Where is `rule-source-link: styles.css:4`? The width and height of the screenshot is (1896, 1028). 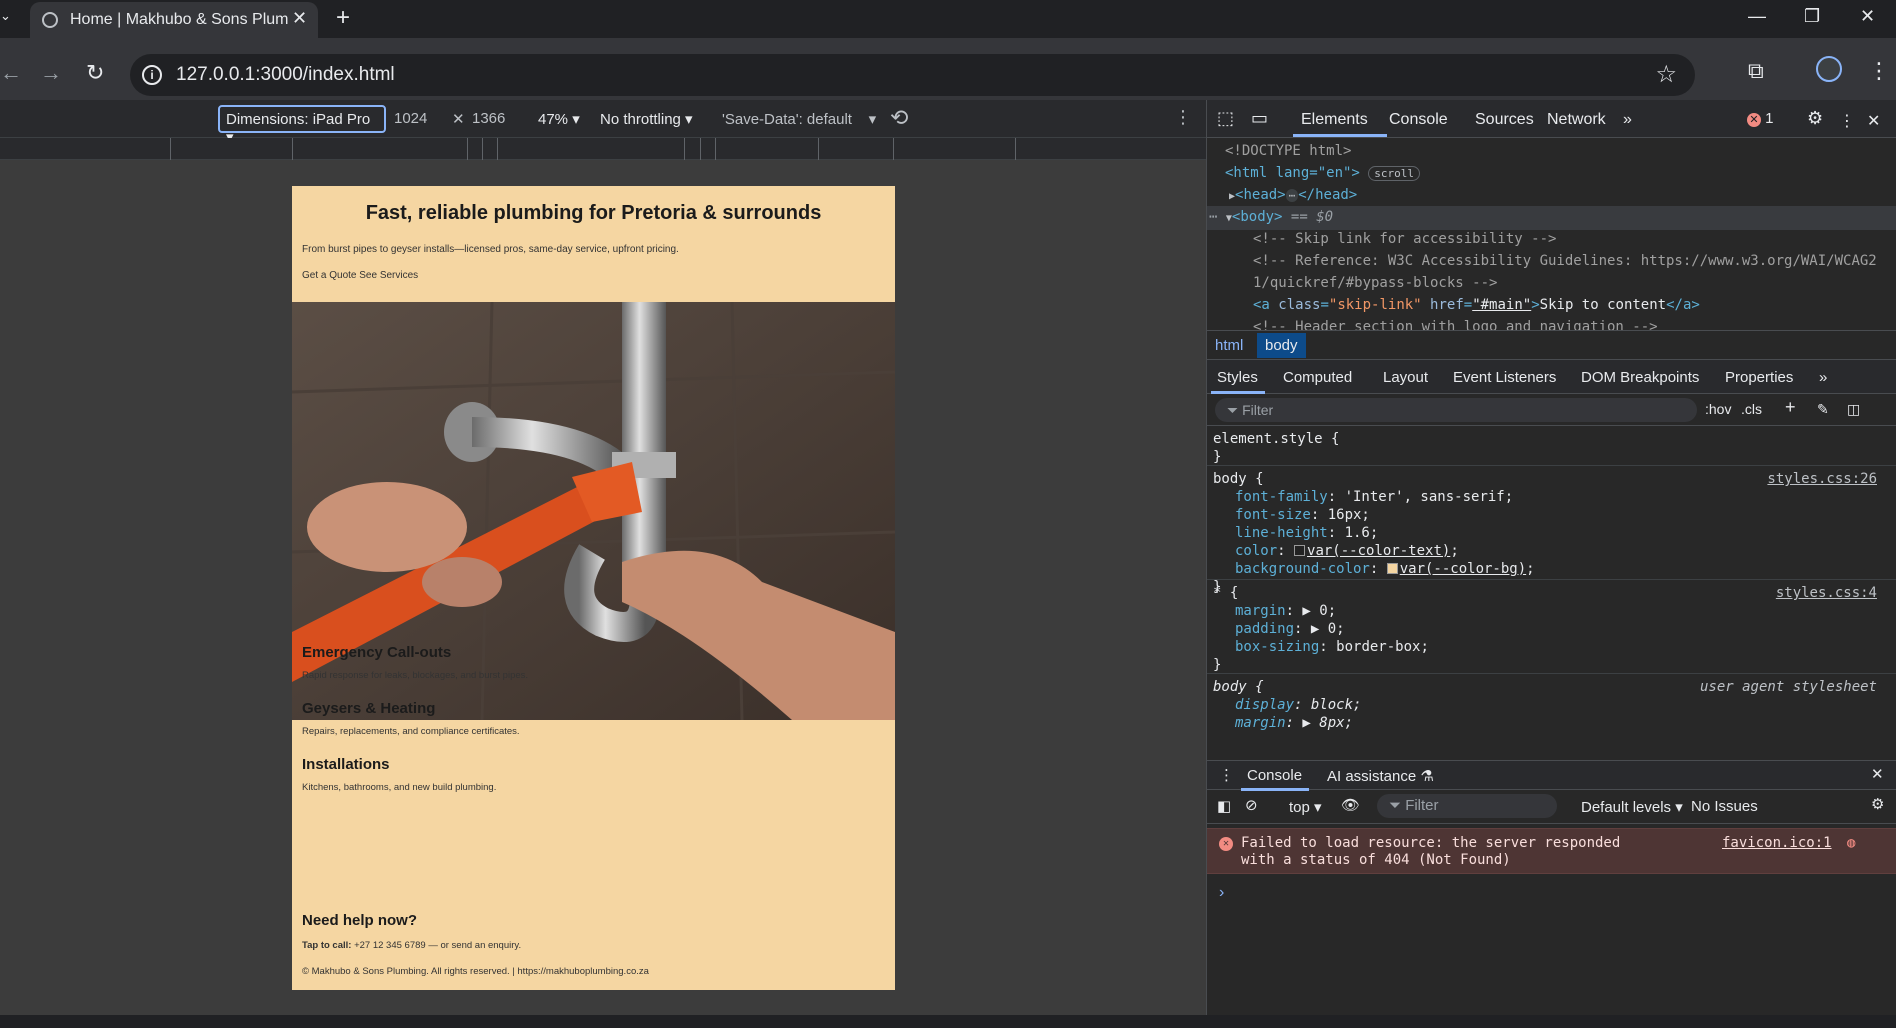 rule-source-link: styles.css:4 is located at coordinates (1826, 593).